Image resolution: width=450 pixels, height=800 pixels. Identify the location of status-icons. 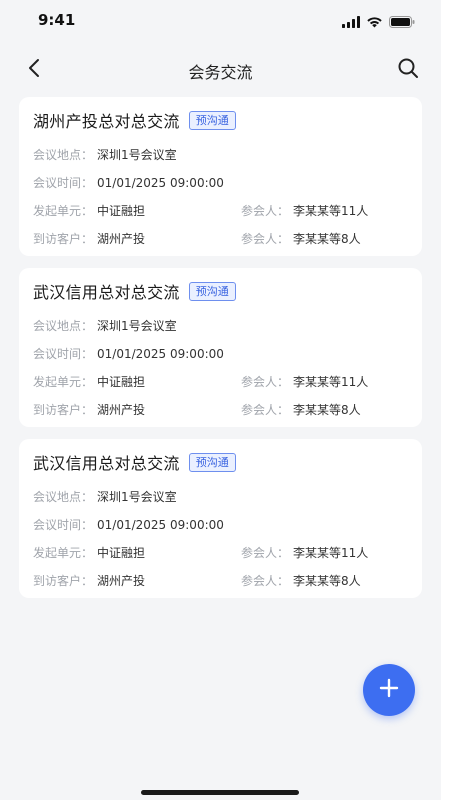
(378, 22).